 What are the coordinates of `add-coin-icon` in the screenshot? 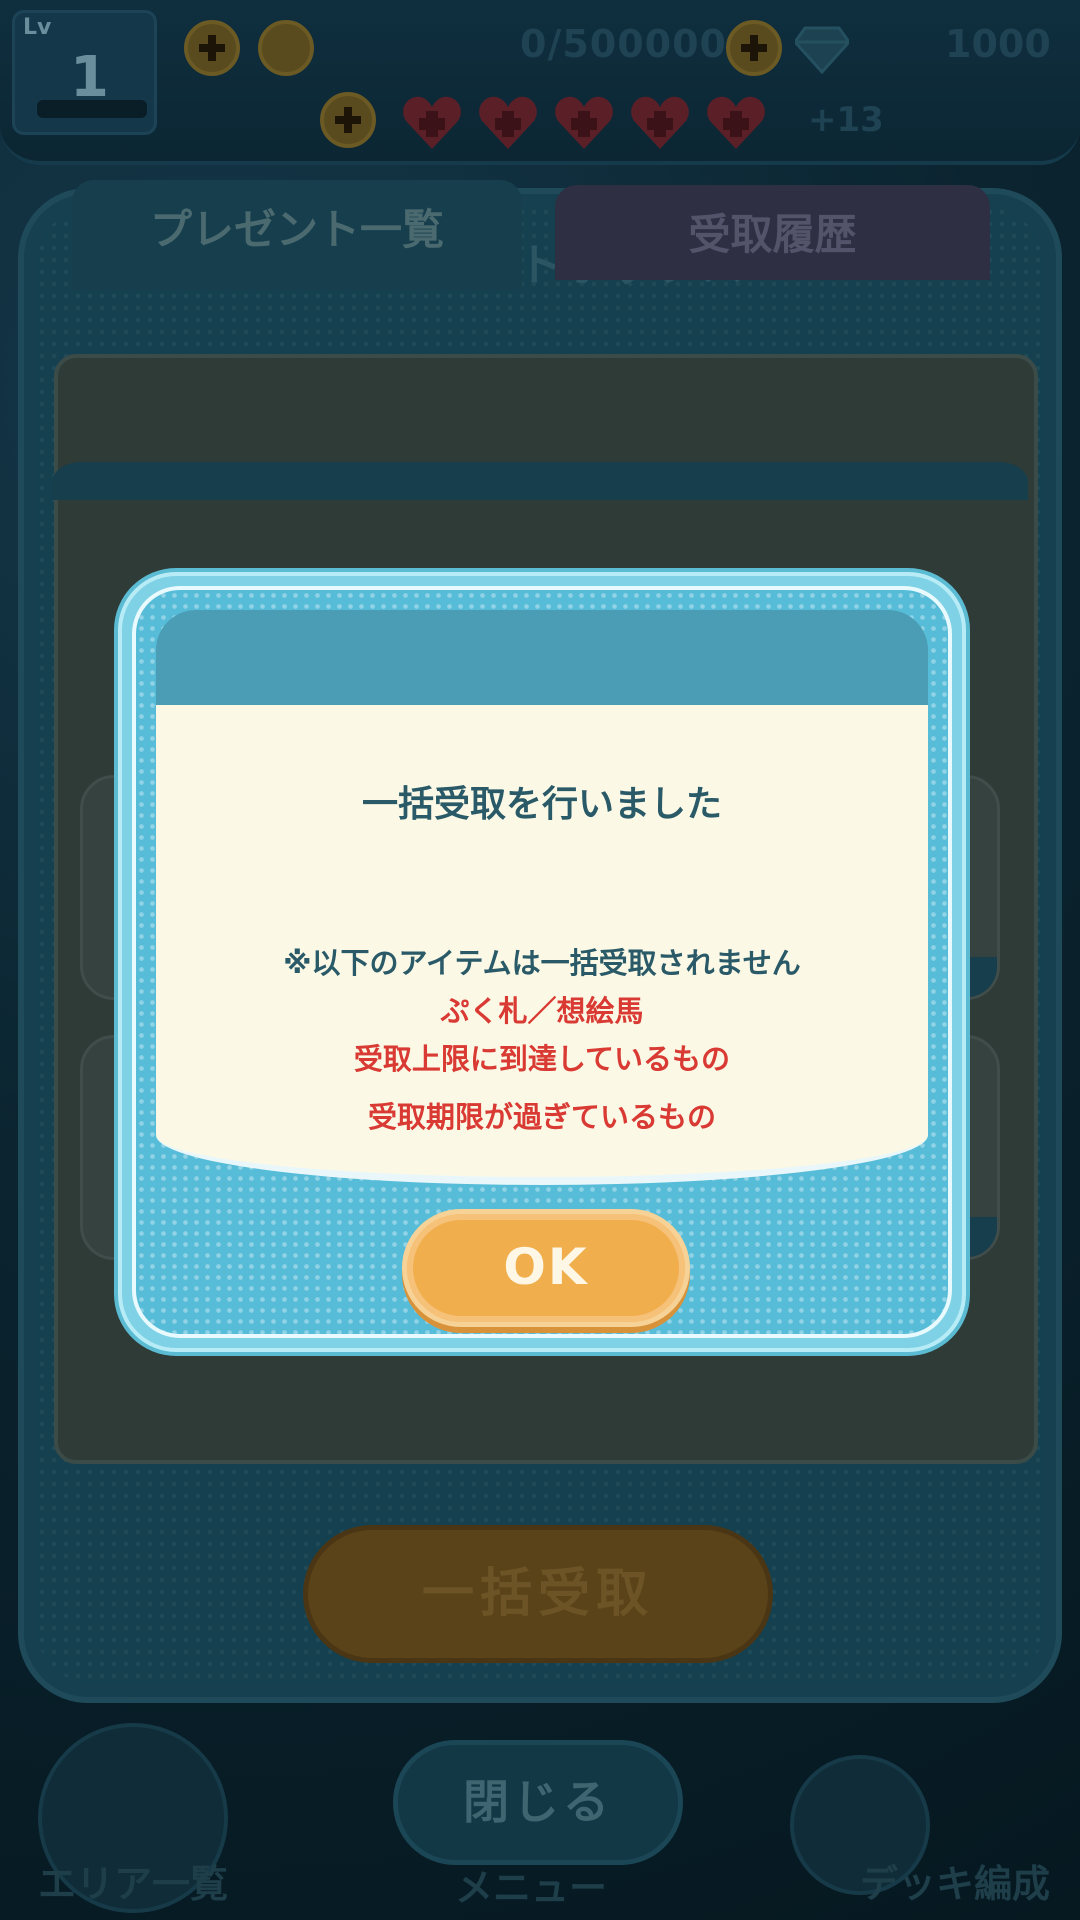 It's located at (212, 48).